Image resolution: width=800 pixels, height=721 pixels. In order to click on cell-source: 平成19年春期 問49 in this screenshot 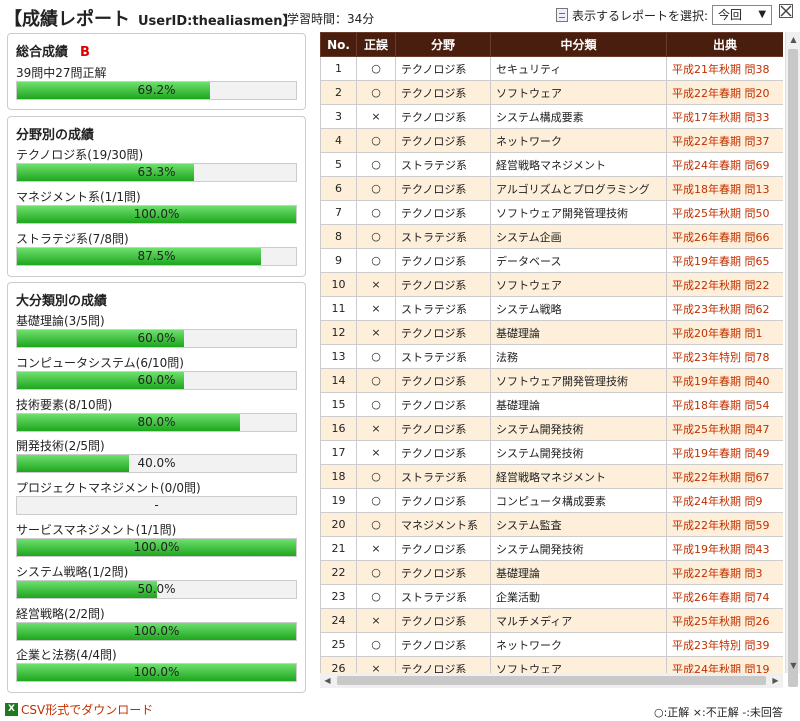, I will do `click(724, 452)`.